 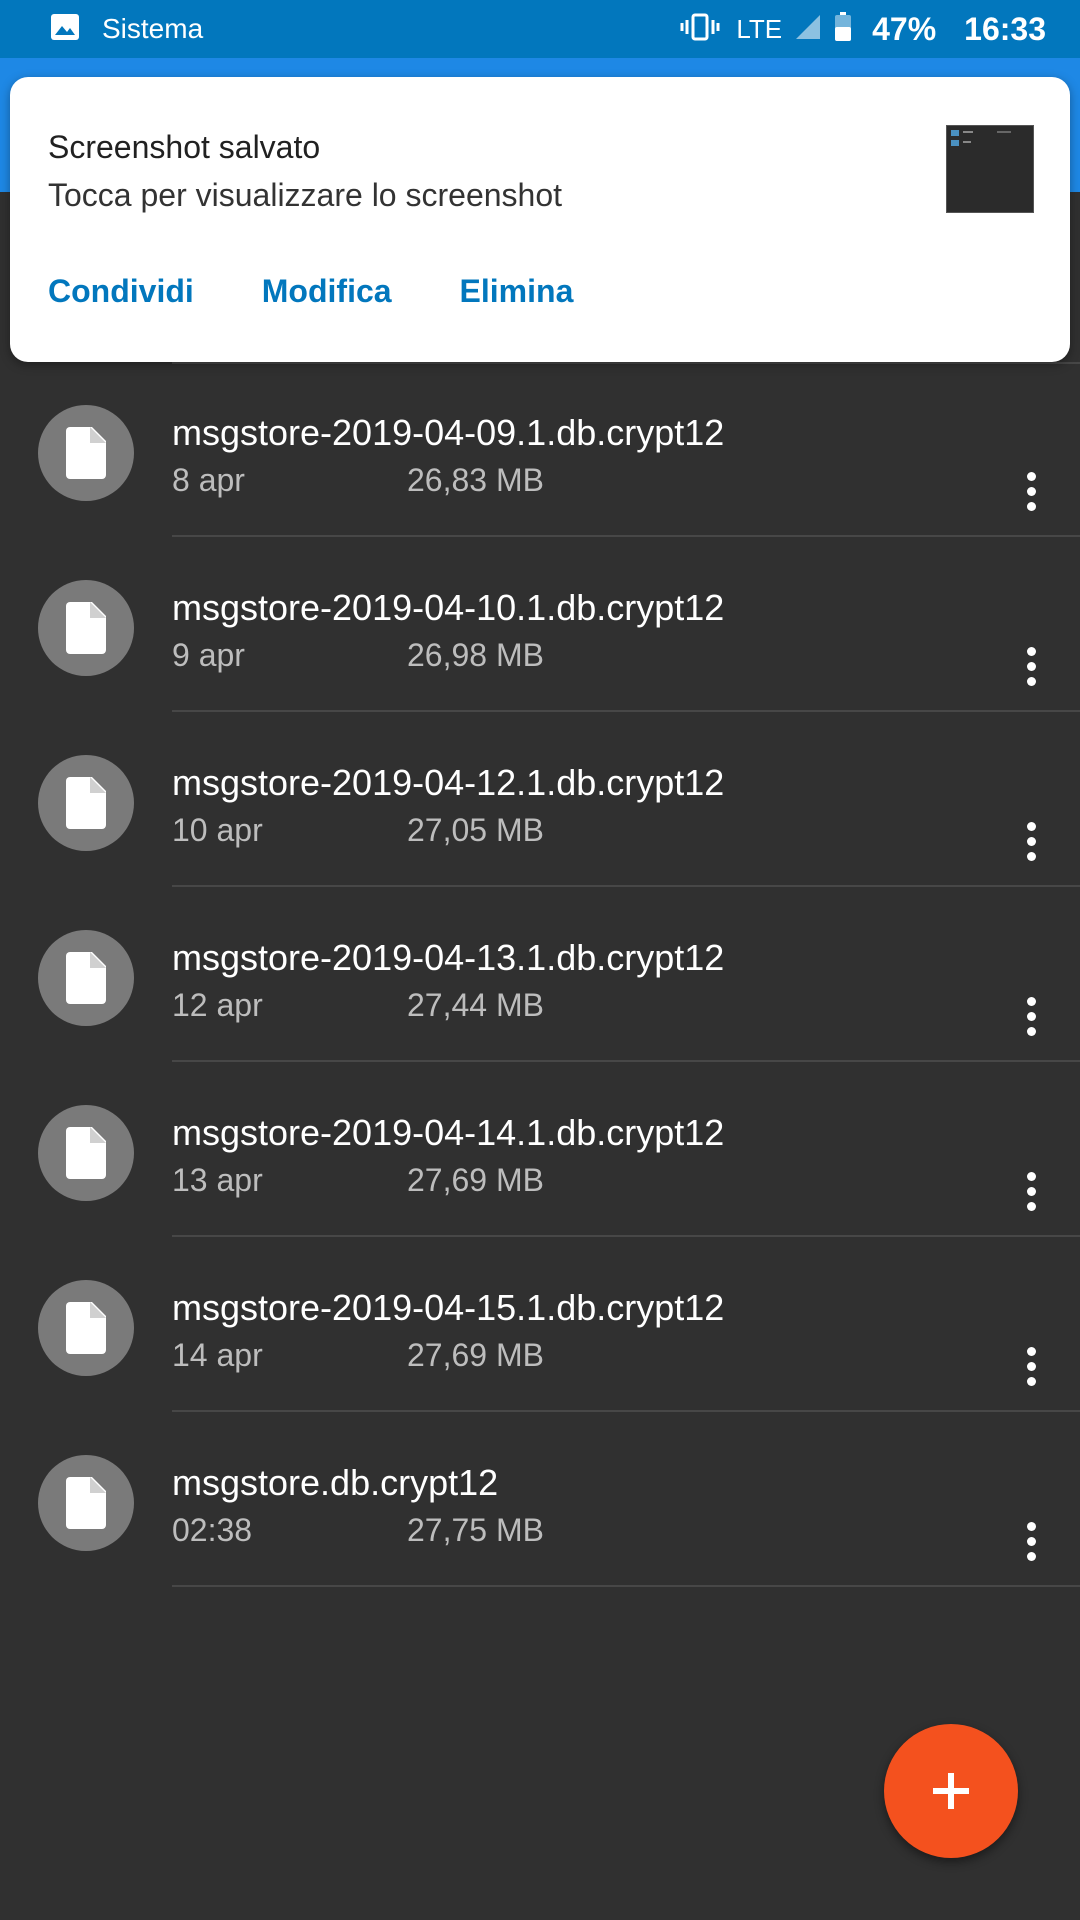 I want to click on battery-icon, so click(x=843, y=29).